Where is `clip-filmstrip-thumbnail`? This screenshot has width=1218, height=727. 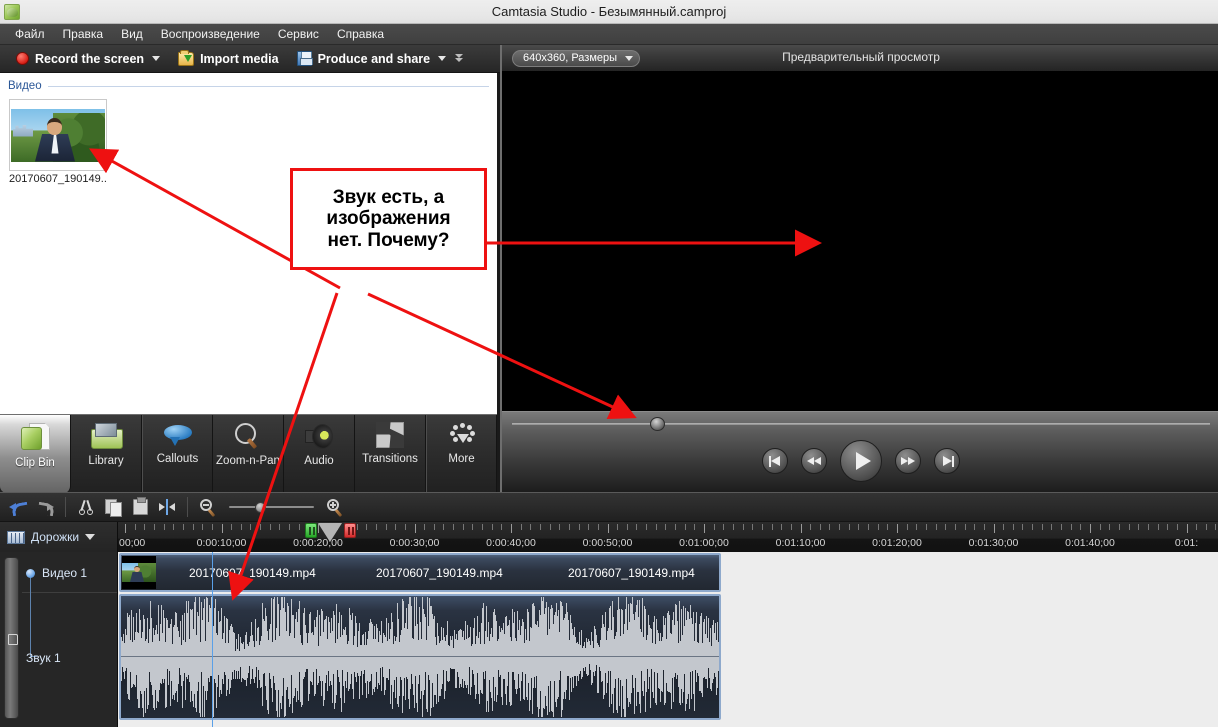
clip-filmstrip-thumbnail is located at coordinates (139, 572).